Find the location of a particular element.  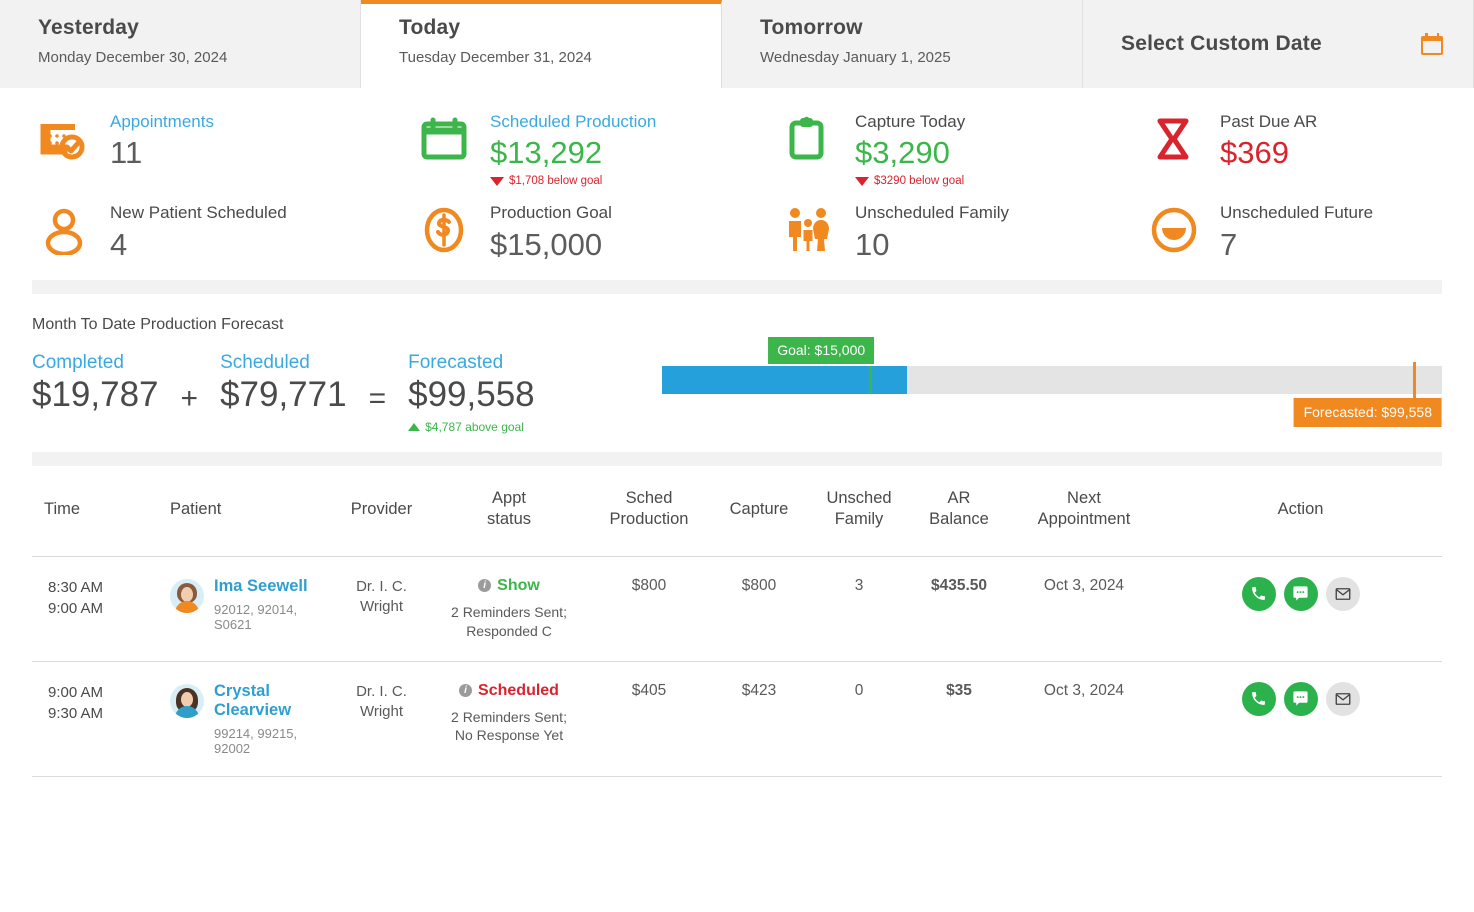

custom-date-label: Select Custom Date is located at coordinates (1221, 43).